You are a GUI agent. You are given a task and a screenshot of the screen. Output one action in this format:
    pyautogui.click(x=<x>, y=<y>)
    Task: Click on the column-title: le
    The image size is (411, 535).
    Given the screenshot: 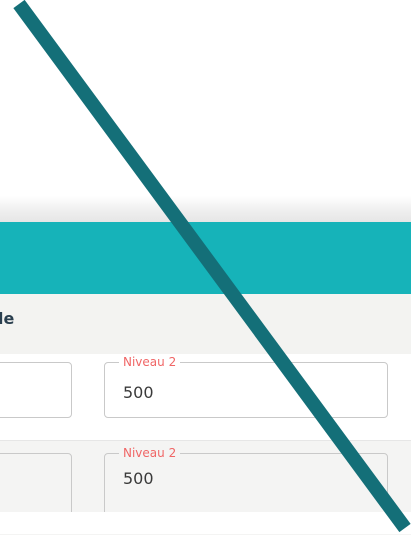 What is the action you would take?
    pyautogui.click(x=7, y=318)
    